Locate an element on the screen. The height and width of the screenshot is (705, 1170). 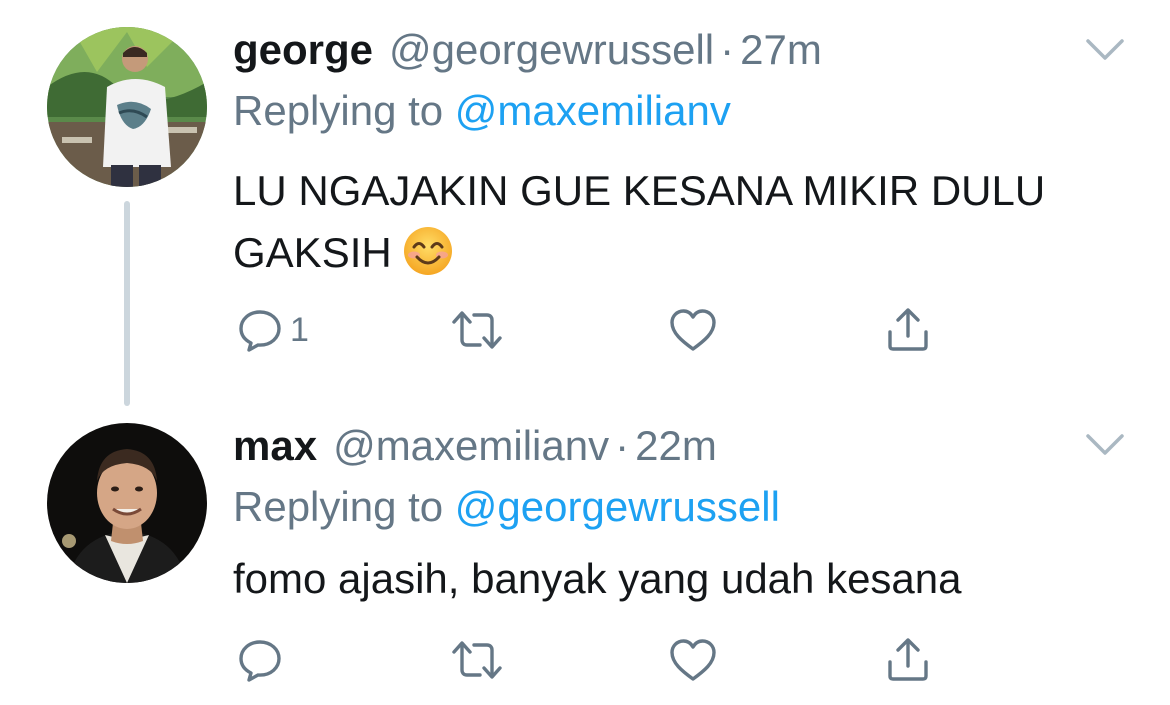
avatar-photo-max is located at coordinates (127, 503).